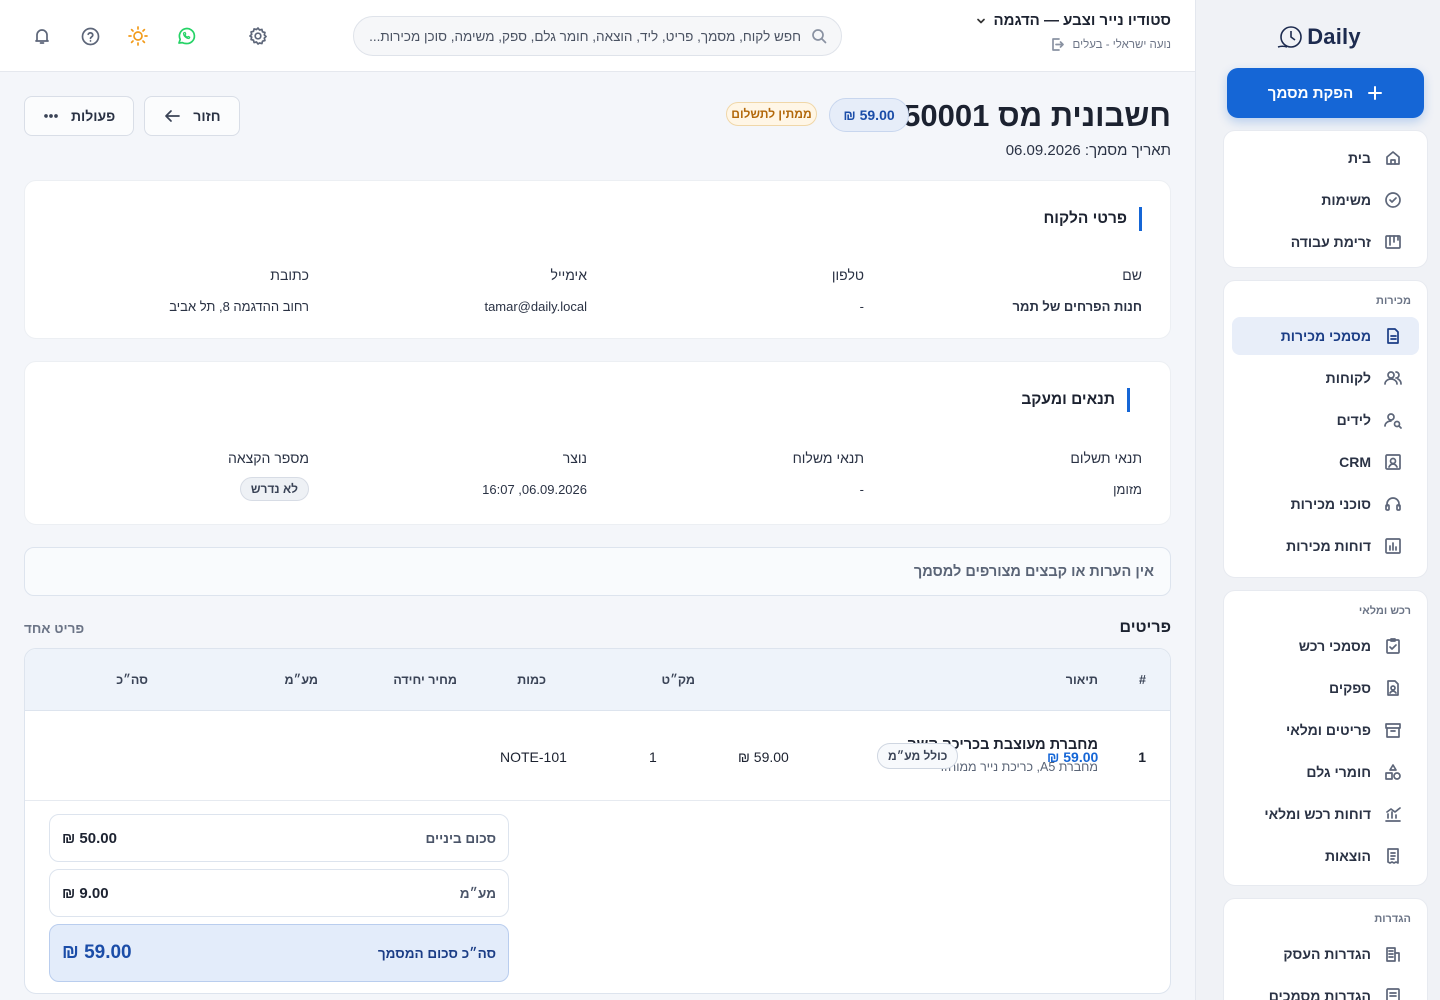 This screenshot has height=1000, width=1440. What do you see at coordinates (1346, 200) in the screenshot?
I see `sidebar-item-label: משימות` at bounding box center [1346, 200].